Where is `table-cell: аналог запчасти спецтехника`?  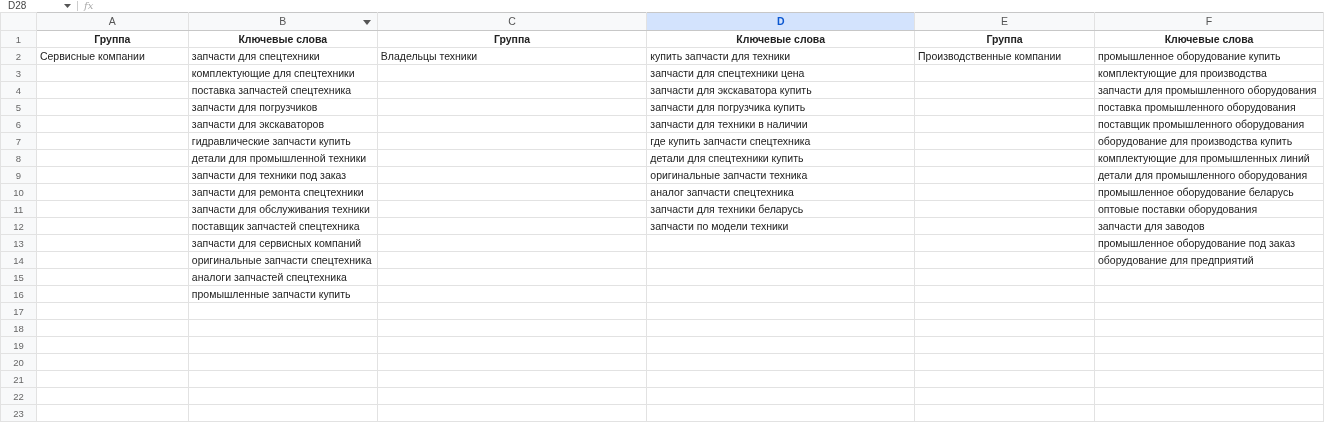
table-cell: аналог запчасти спецтехника is located at coordinates (780, 192).